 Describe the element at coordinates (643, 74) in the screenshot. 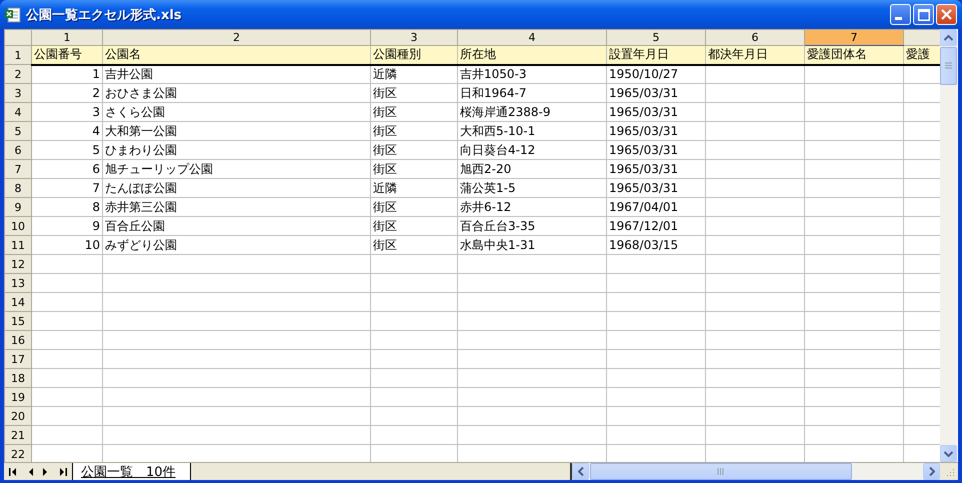

I see `table-cell: 1950/10/27` at that location.